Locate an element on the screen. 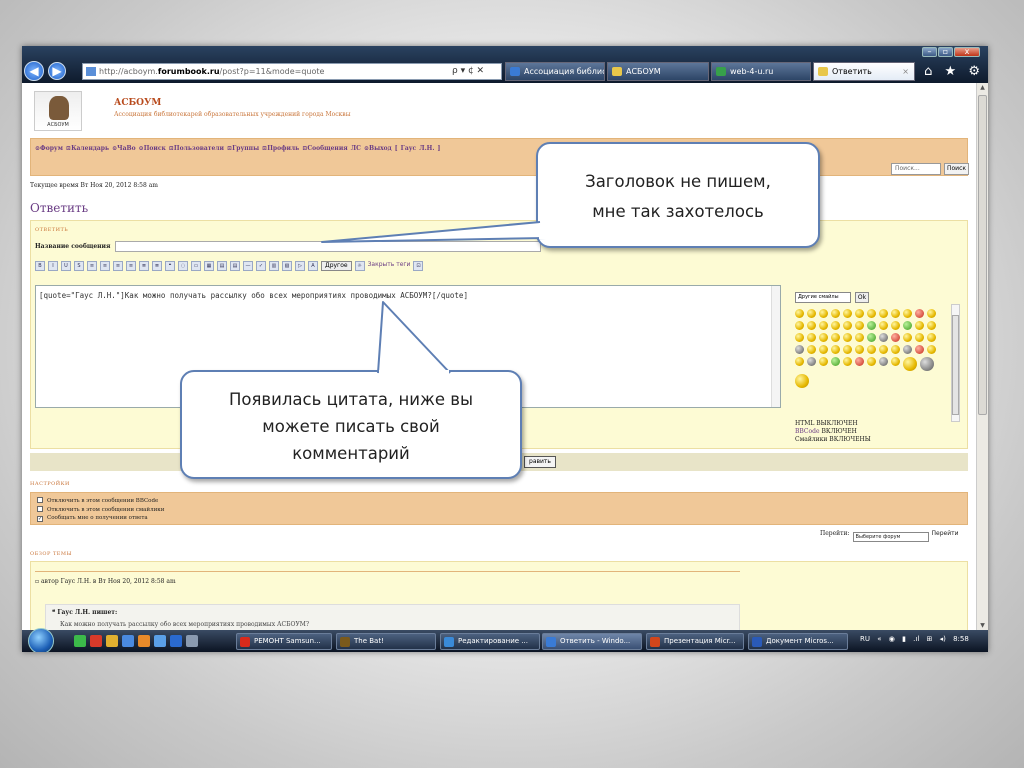 The width and height of the screenshot is (1024, 768). bbcode-link: BBCode is located at coordinates (807, 431).